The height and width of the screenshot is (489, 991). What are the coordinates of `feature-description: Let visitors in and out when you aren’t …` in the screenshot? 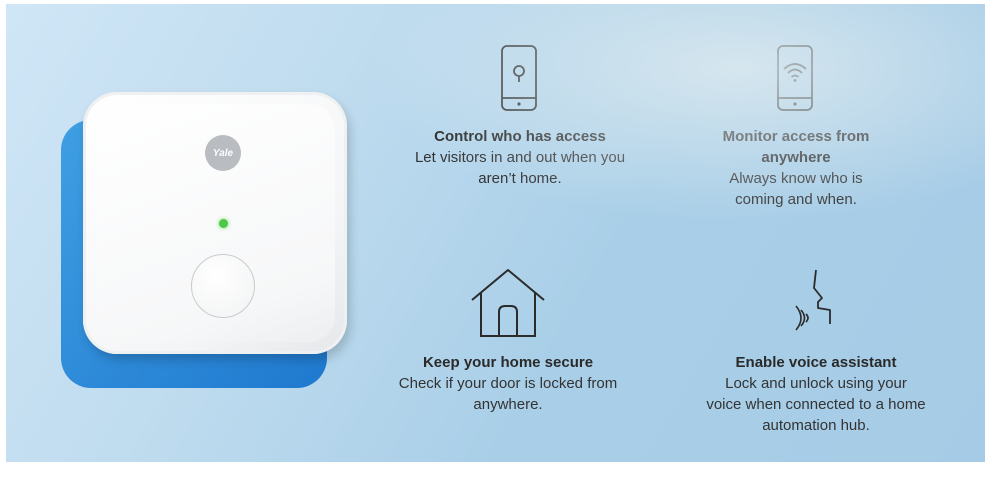 It's located at (520, 168).